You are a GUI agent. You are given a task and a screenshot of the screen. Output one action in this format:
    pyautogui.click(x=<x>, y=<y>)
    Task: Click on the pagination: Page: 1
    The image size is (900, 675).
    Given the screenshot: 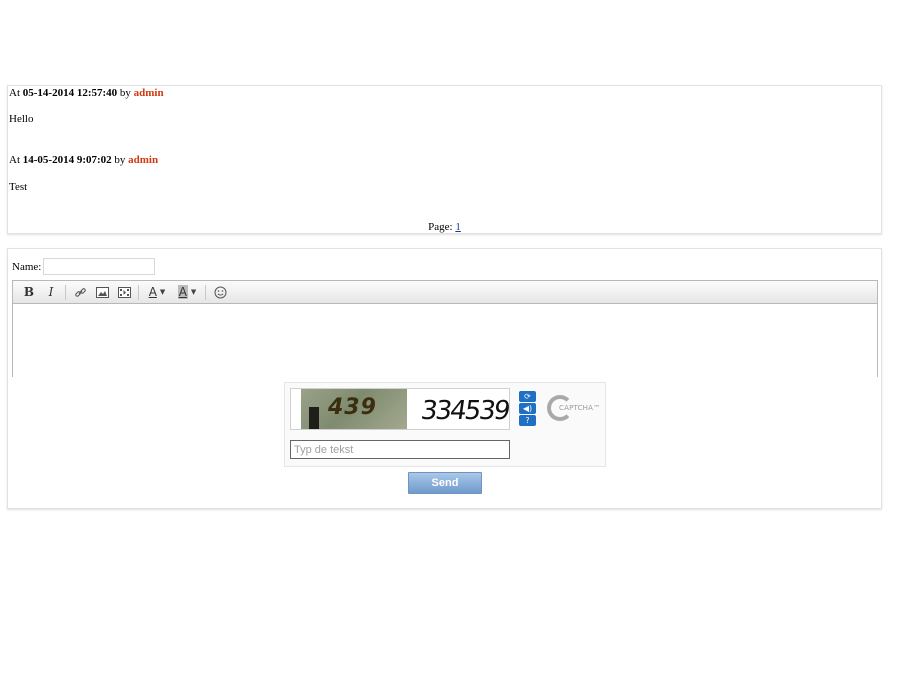 What is the action you would take?
    pyautogui.click(x=444, y=227)
    